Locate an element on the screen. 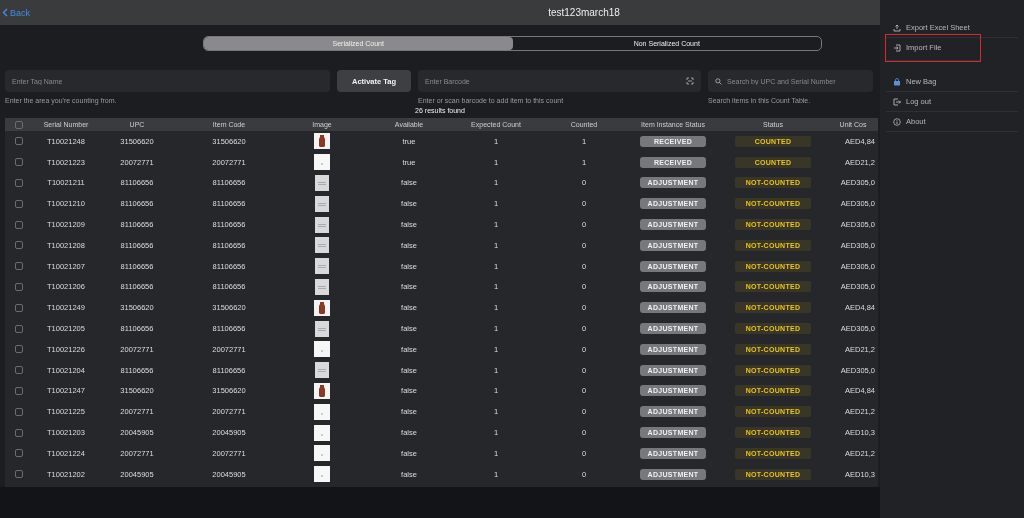 The image size is (1024, 518). page-title: test123march18 is located at coordinates (584, 12).